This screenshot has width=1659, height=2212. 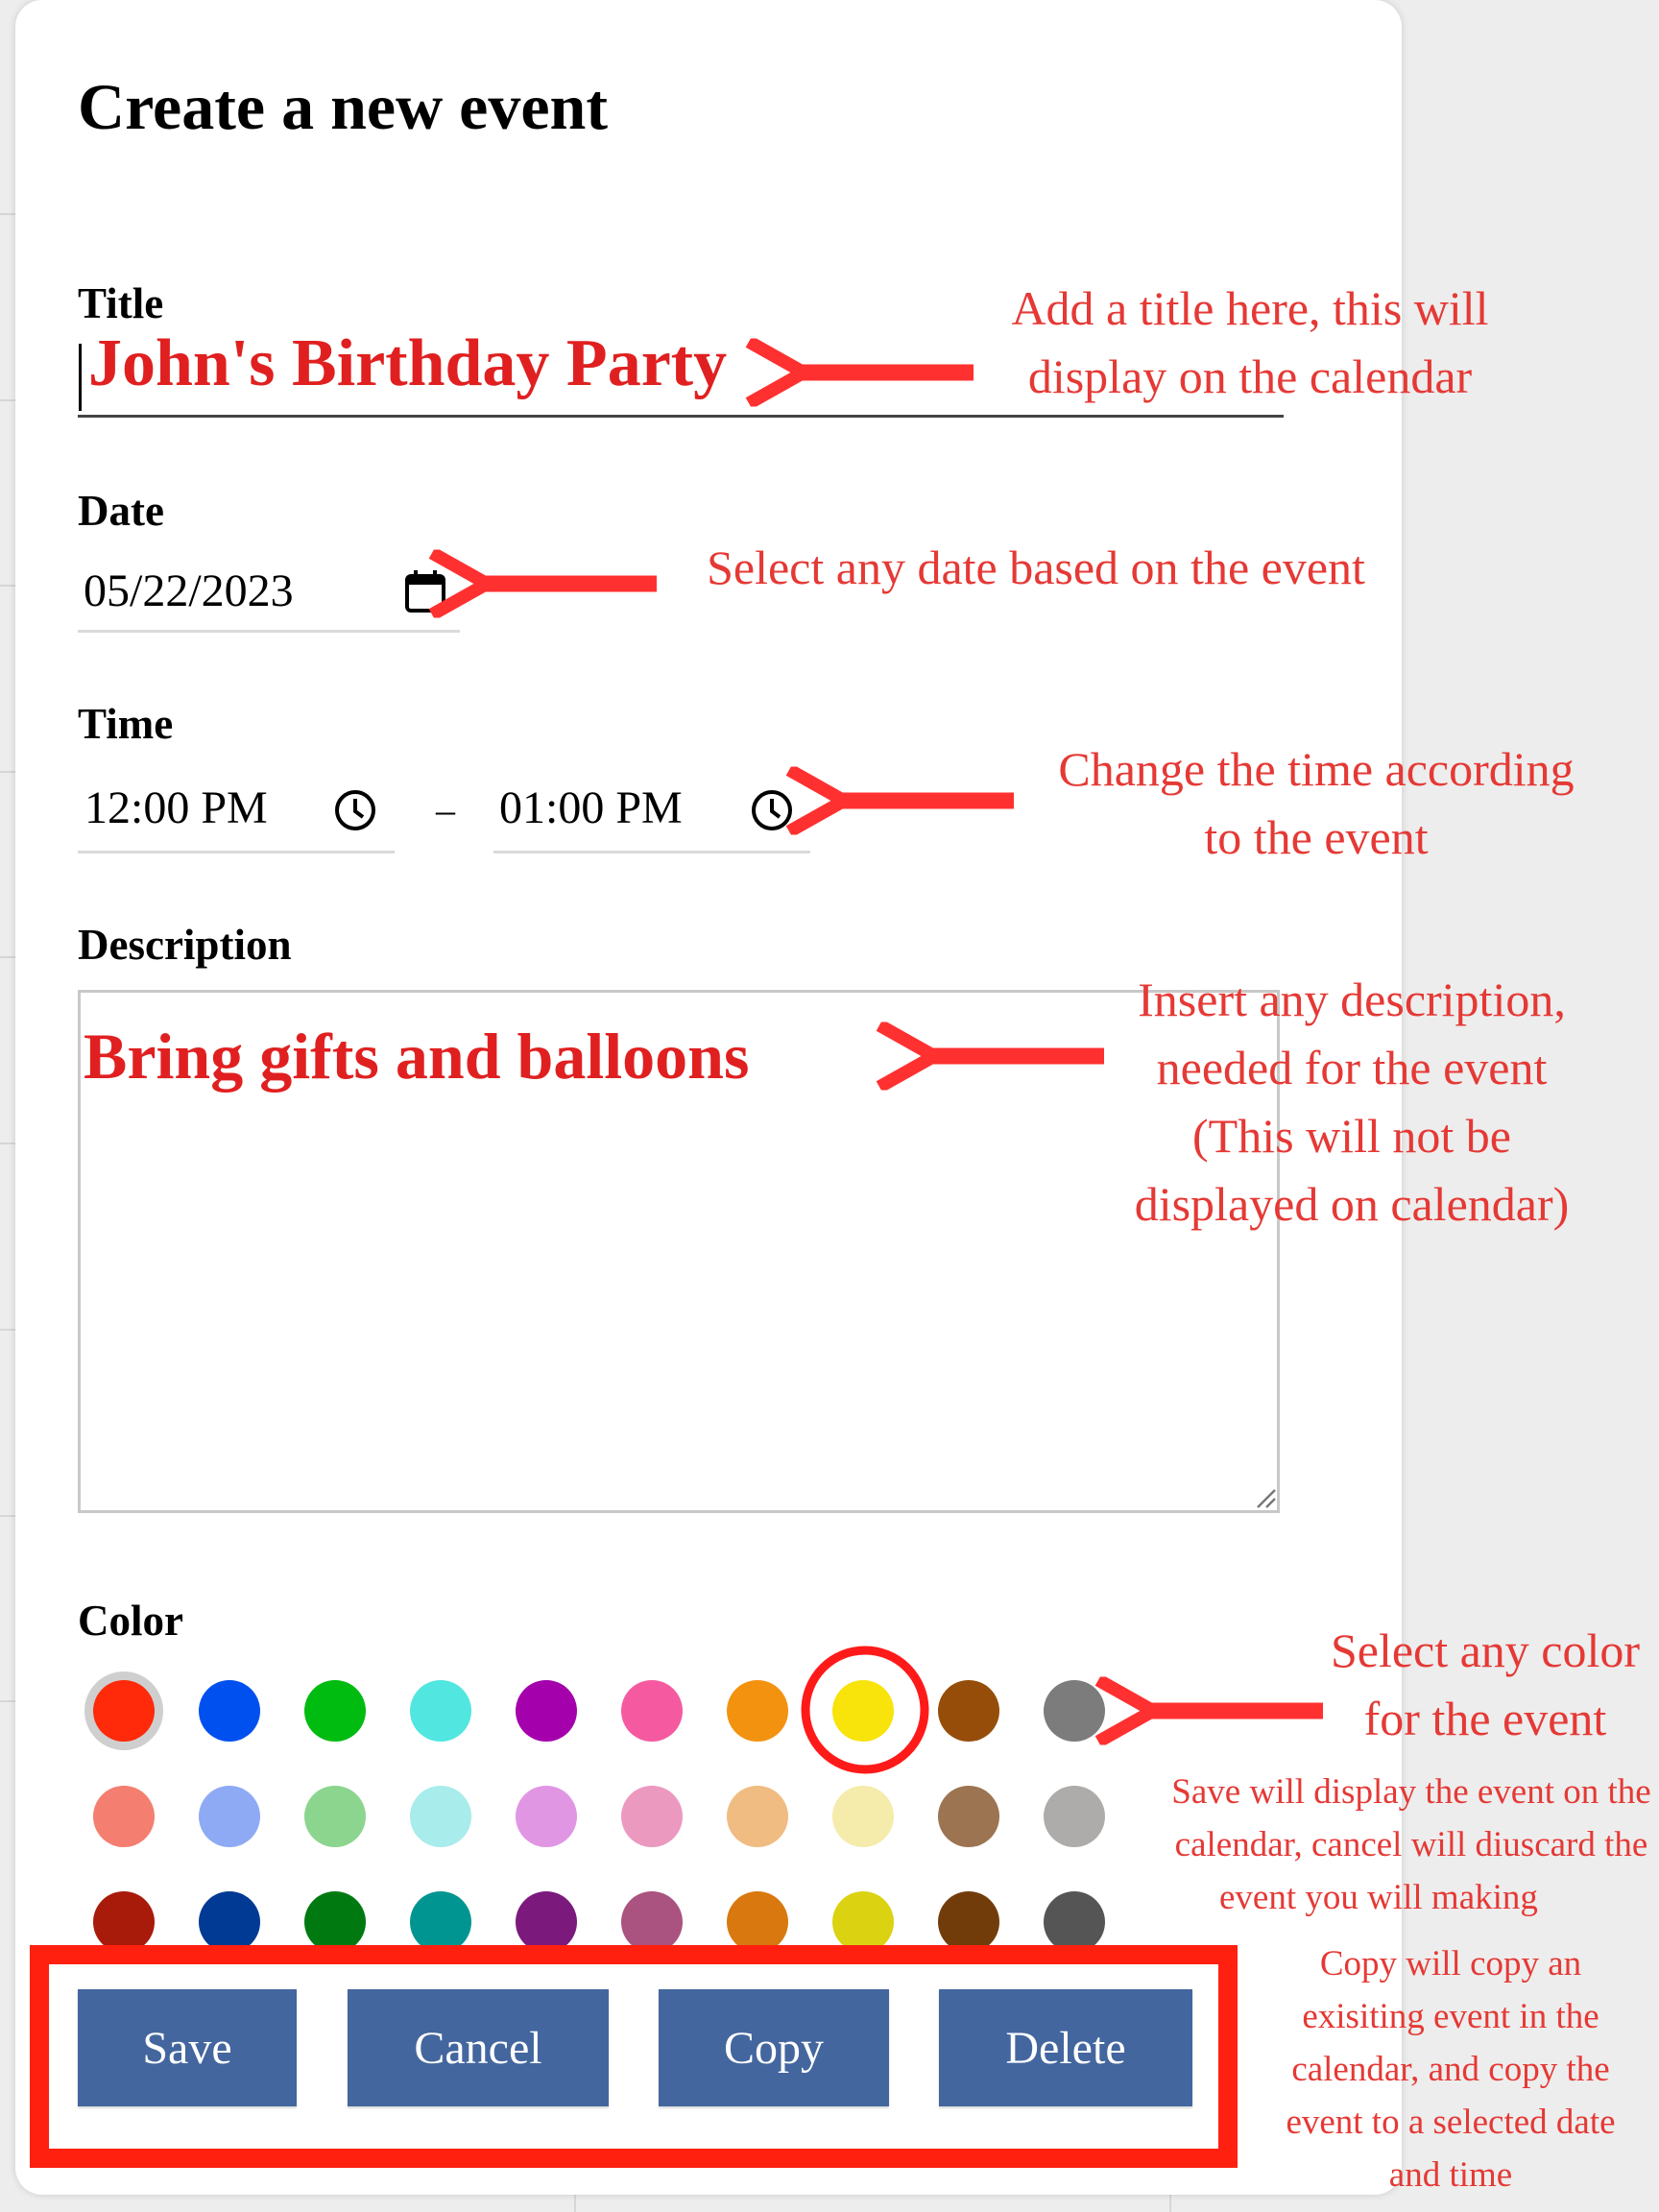 What do you see at coordinates (1316, 803) in the screenshot?
I see `annotation-time: Change the time according to the event` at bounding box center [1316, 803].